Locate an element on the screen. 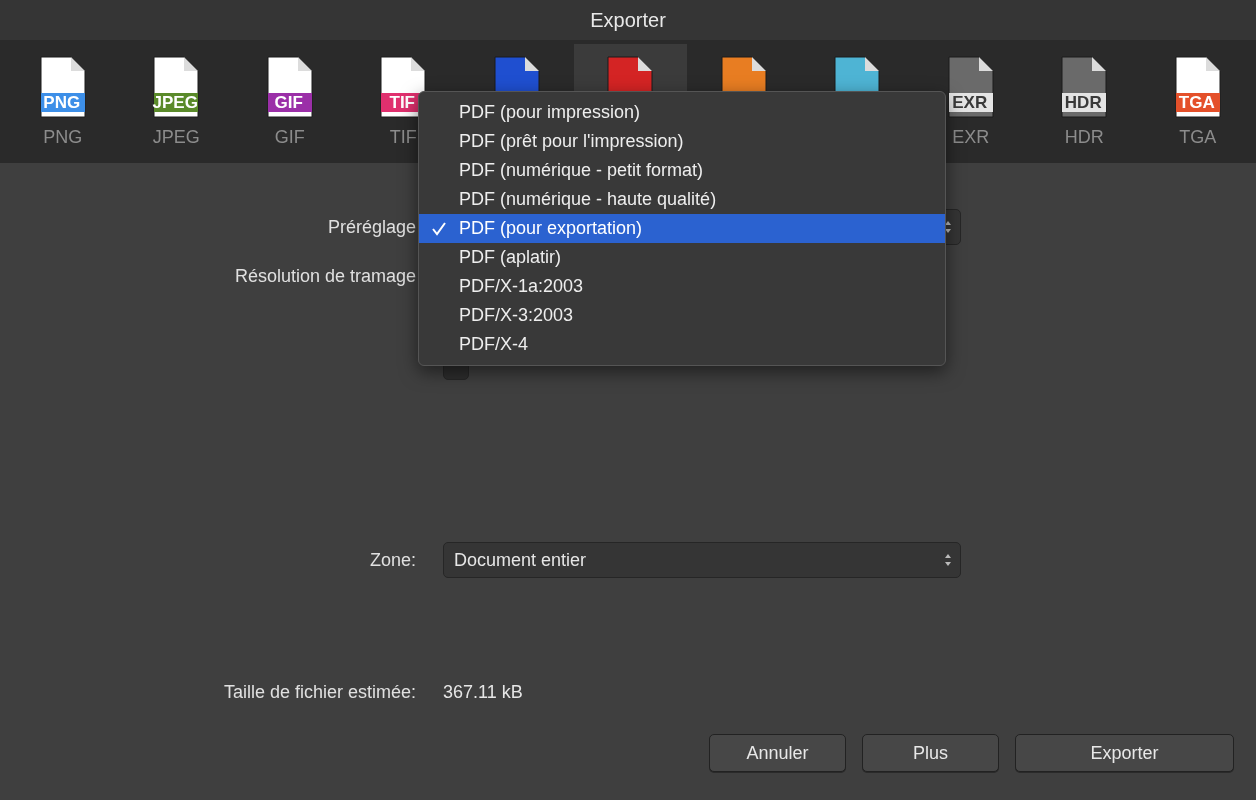  dialog-button: Plus is located at coordinates (930, 753).